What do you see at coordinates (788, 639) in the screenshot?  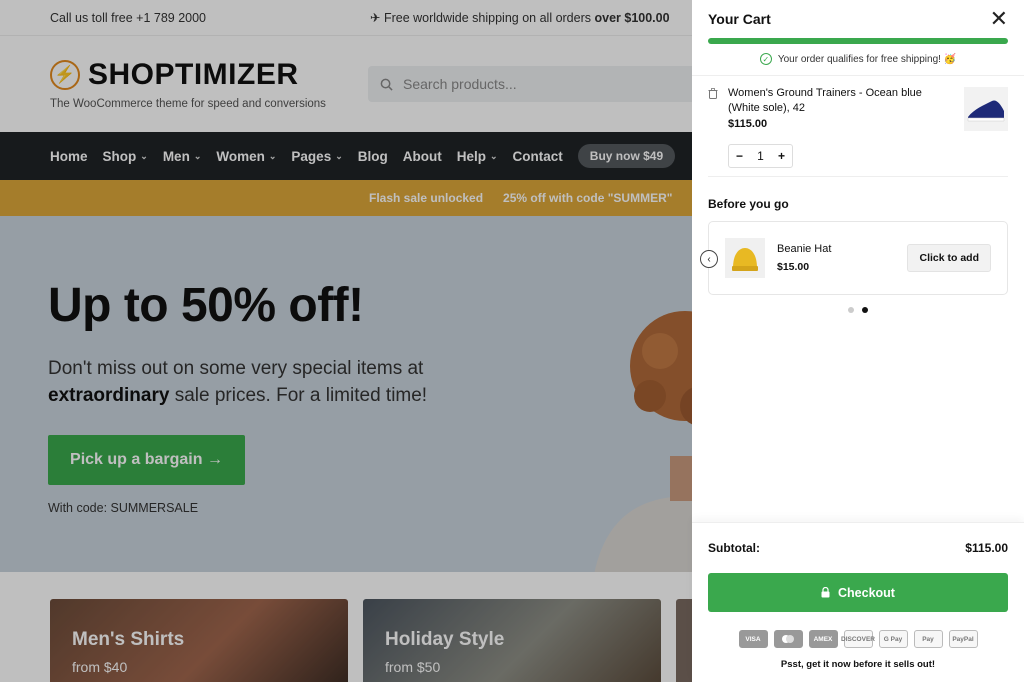 I see `mastercard-icon` at bounding box center [788, 639].